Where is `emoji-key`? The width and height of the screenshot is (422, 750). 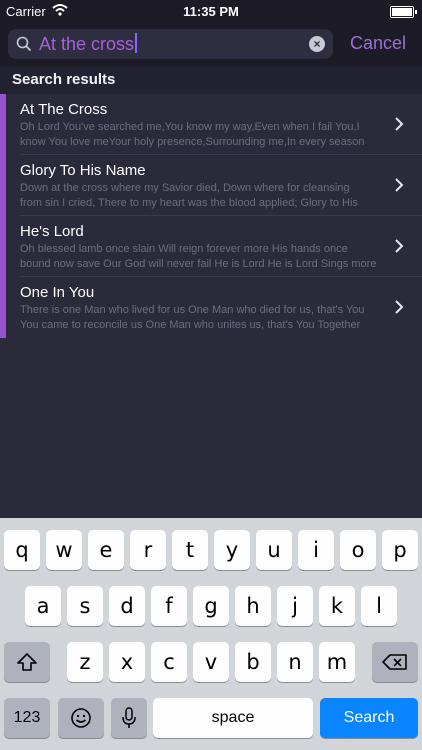 emoji-key is located at coordinates (81, 718).